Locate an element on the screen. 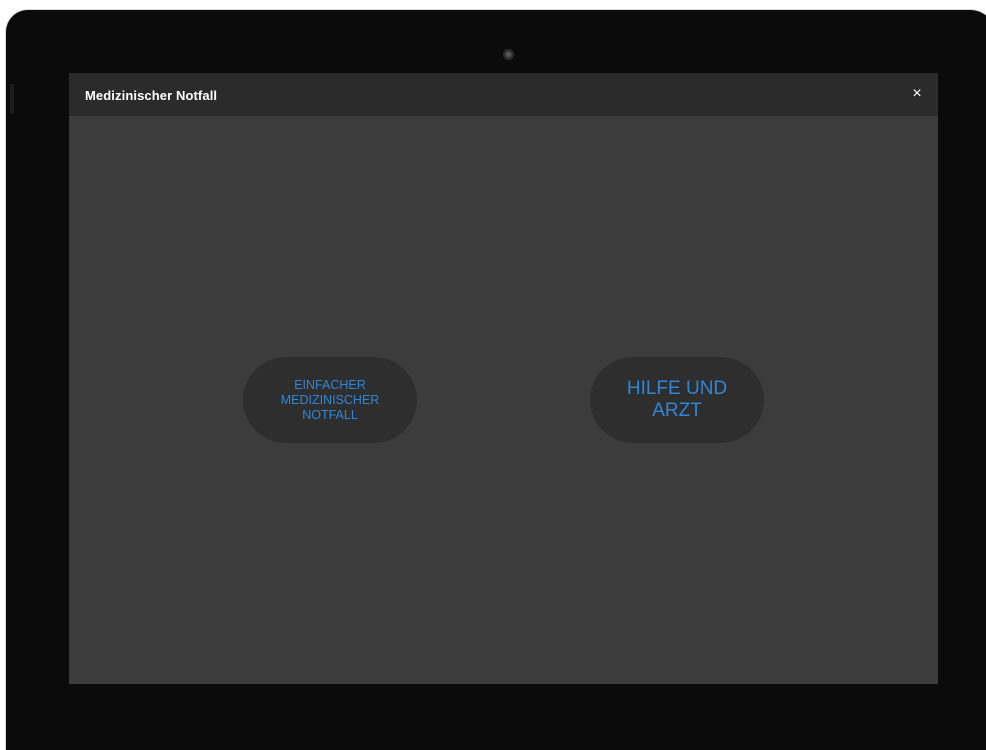 The width and height of the screenshot is (986, 750). simple-medical-emergency-button: EINFACHER MEDIZINISCHER NOTFALL is located at coordinates (330, 400).